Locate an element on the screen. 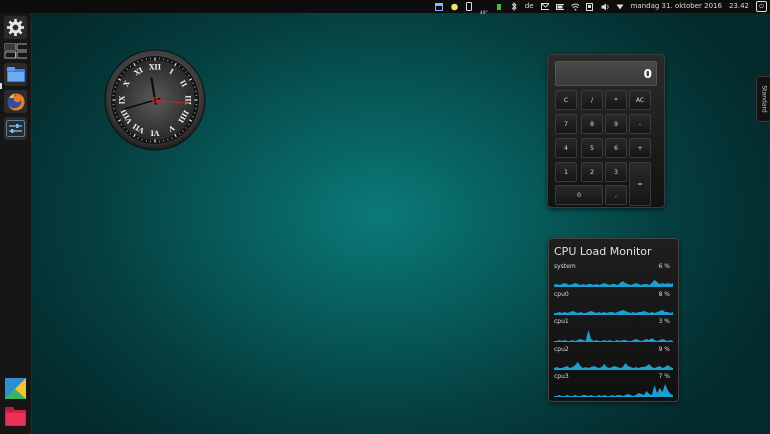 This screenshot has height=434, width=770. cpu-monitor-title: CPU Load Monitor is located at coordinates (603, 251).